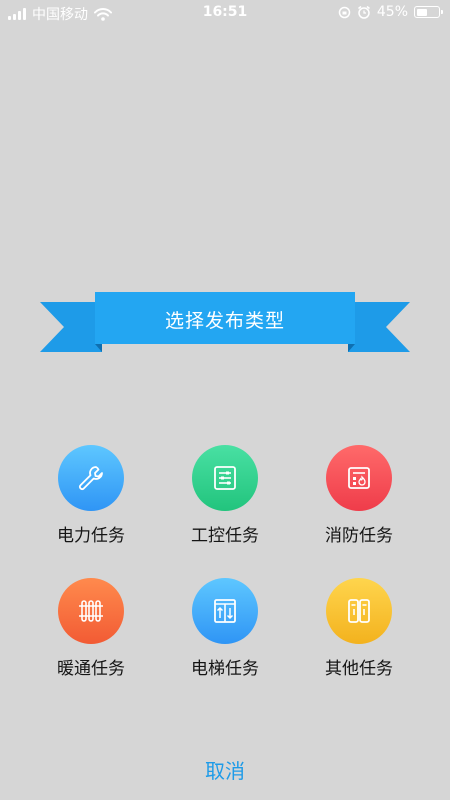  I want to click on task-fire: 消防任务, so click(359, 495).